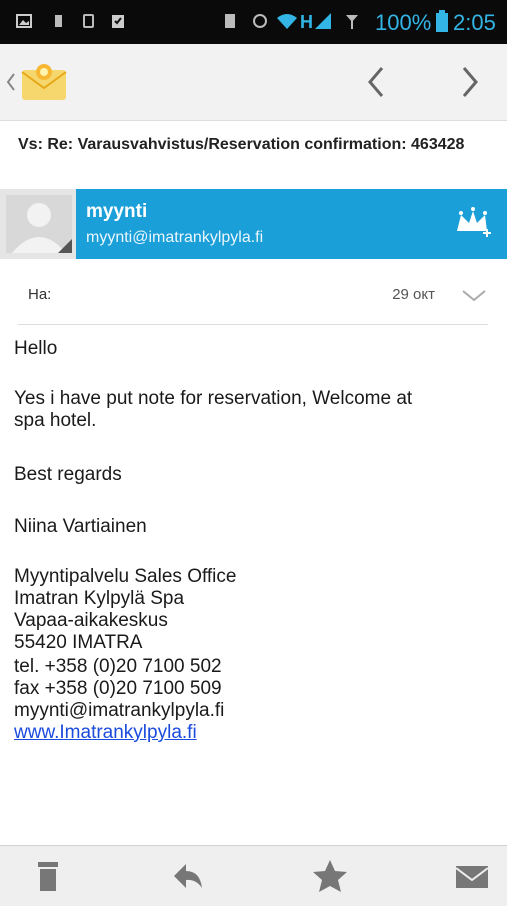  I want to click on network-type-label: H, so click(306, 22).